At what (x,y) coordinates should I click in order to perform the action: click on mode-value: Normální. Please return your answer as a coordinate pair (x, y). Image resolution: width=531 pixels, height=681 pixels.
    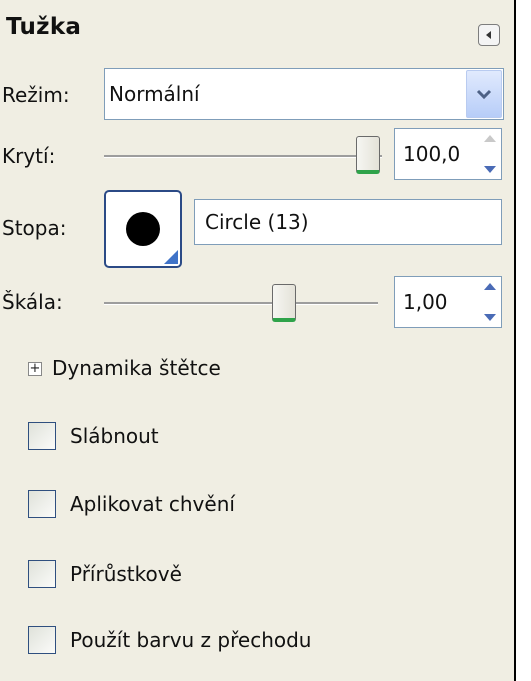
    Looking at the image, I should click on (154, 94).